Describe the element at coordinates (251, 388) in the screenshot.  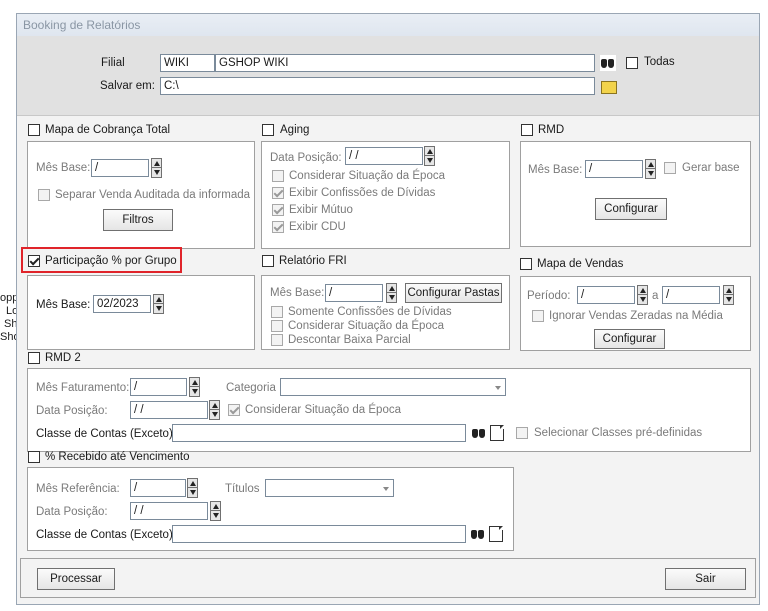
I see `categoria-label: Categoria` at that location.